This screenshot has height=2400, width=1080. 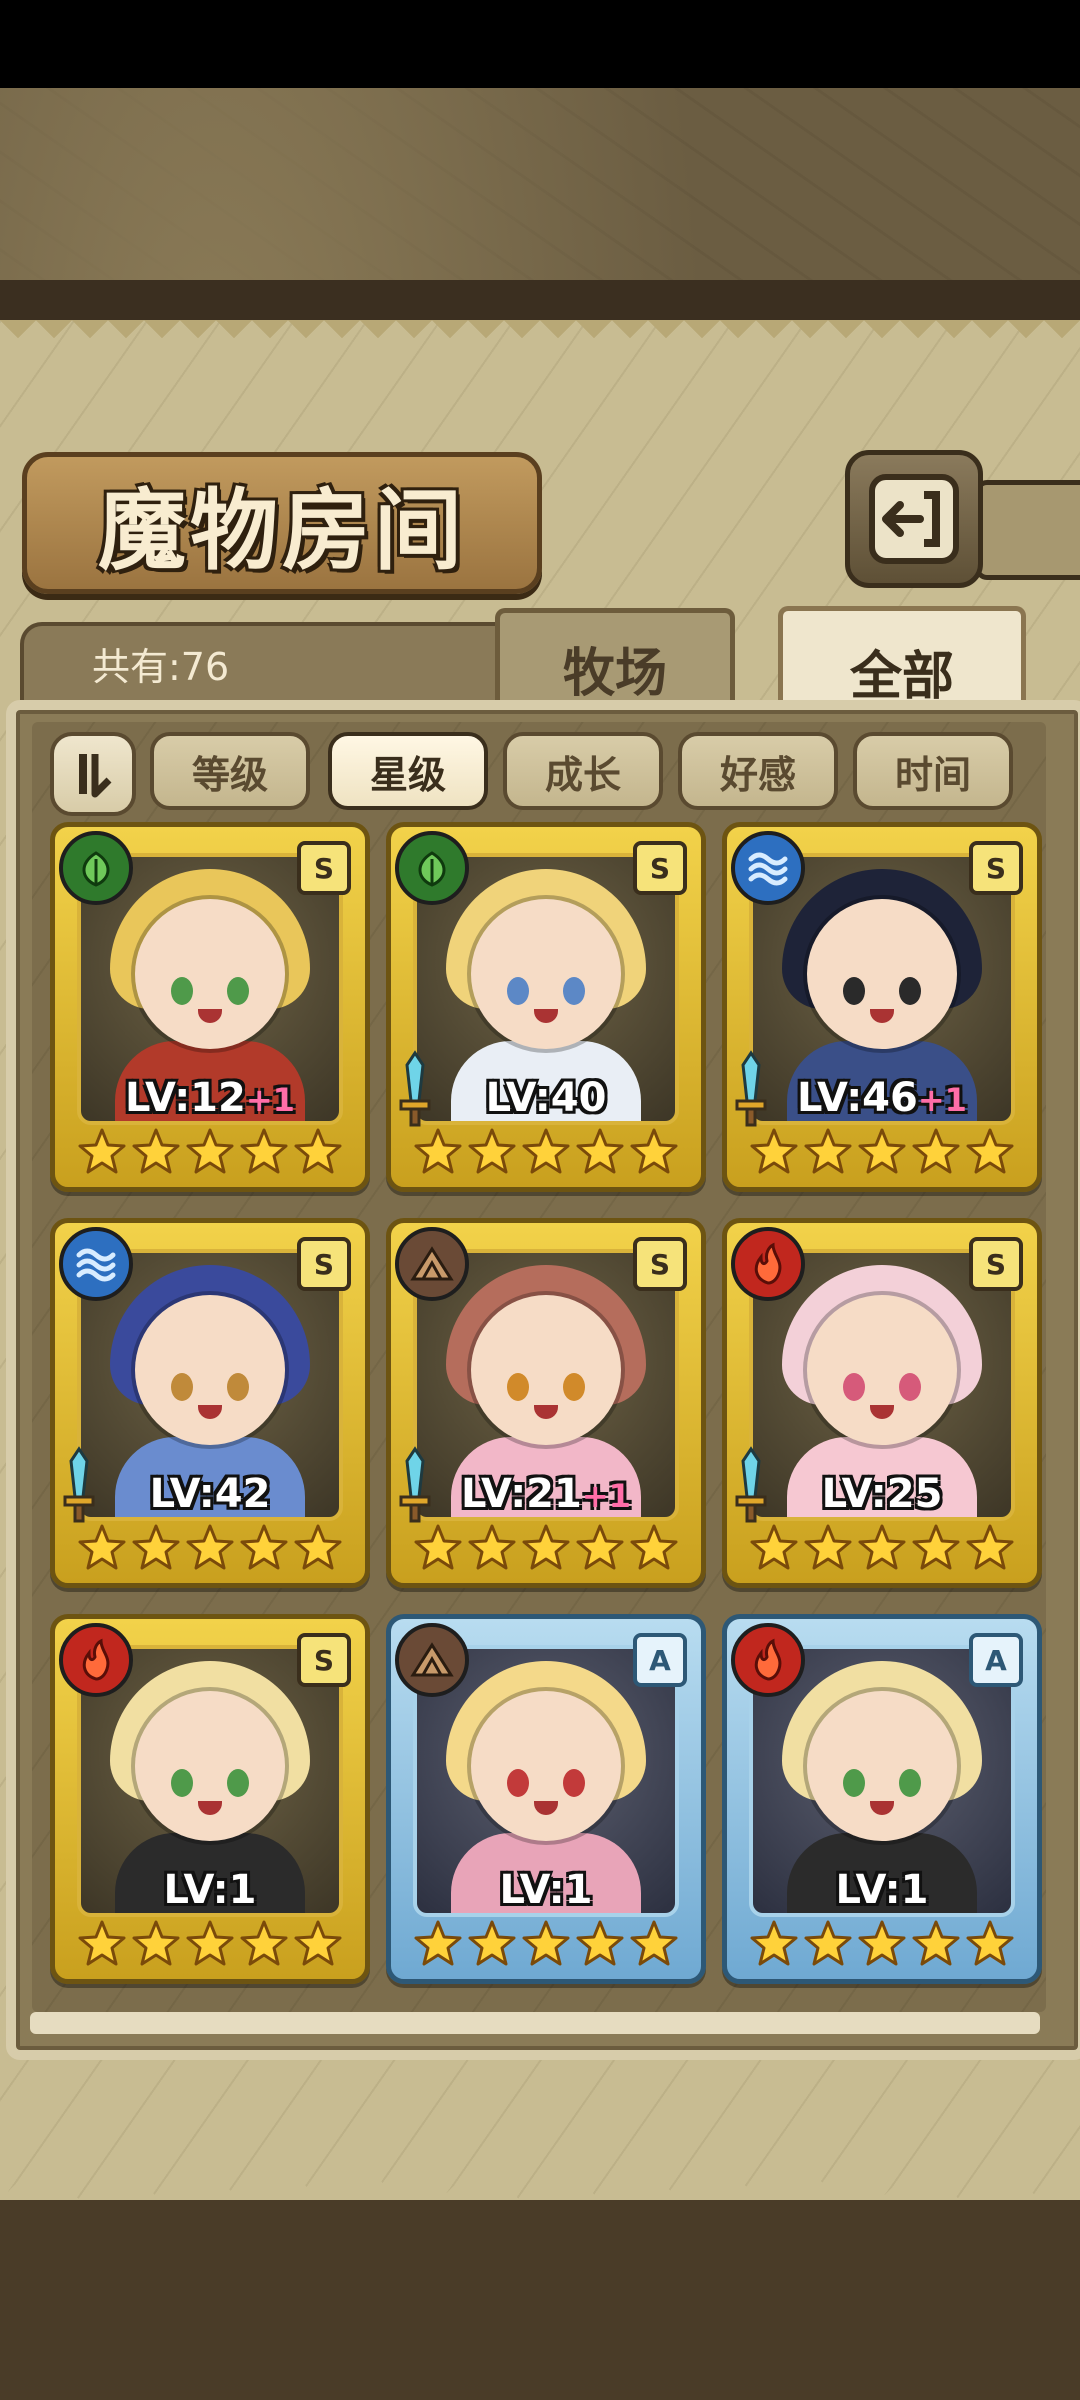 What do you see at coordinates (882, 1098) in the screenshot?
I see `level-label: LV:46+1` at bounding box center [882, 1098].